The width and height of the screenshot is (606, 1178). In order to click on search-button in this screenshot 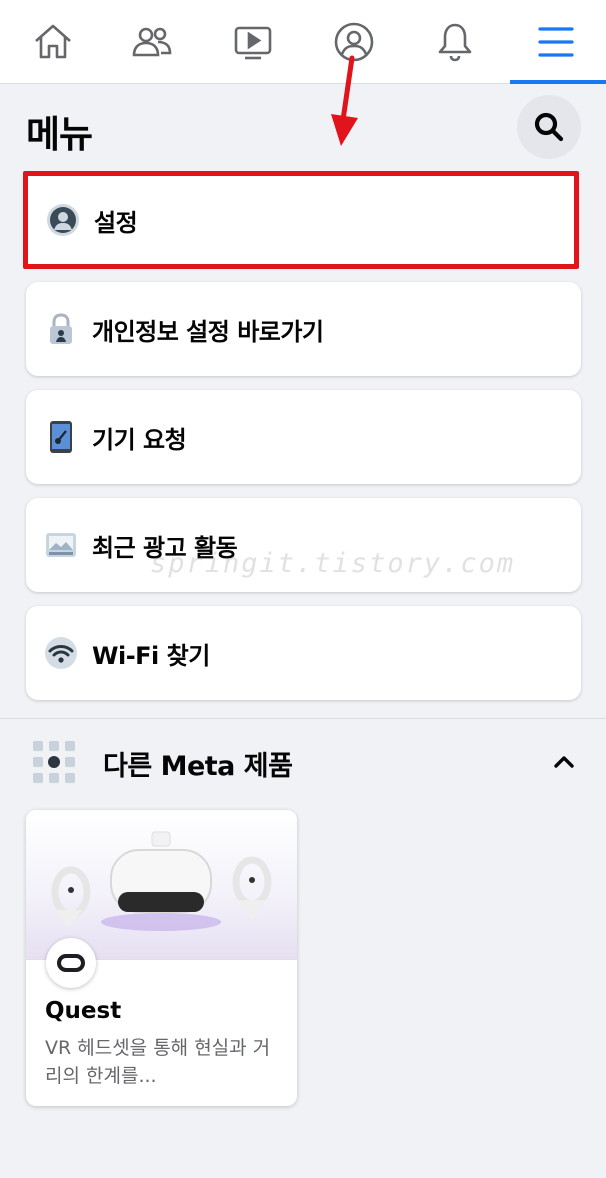, I will do `click(549, 127)`.